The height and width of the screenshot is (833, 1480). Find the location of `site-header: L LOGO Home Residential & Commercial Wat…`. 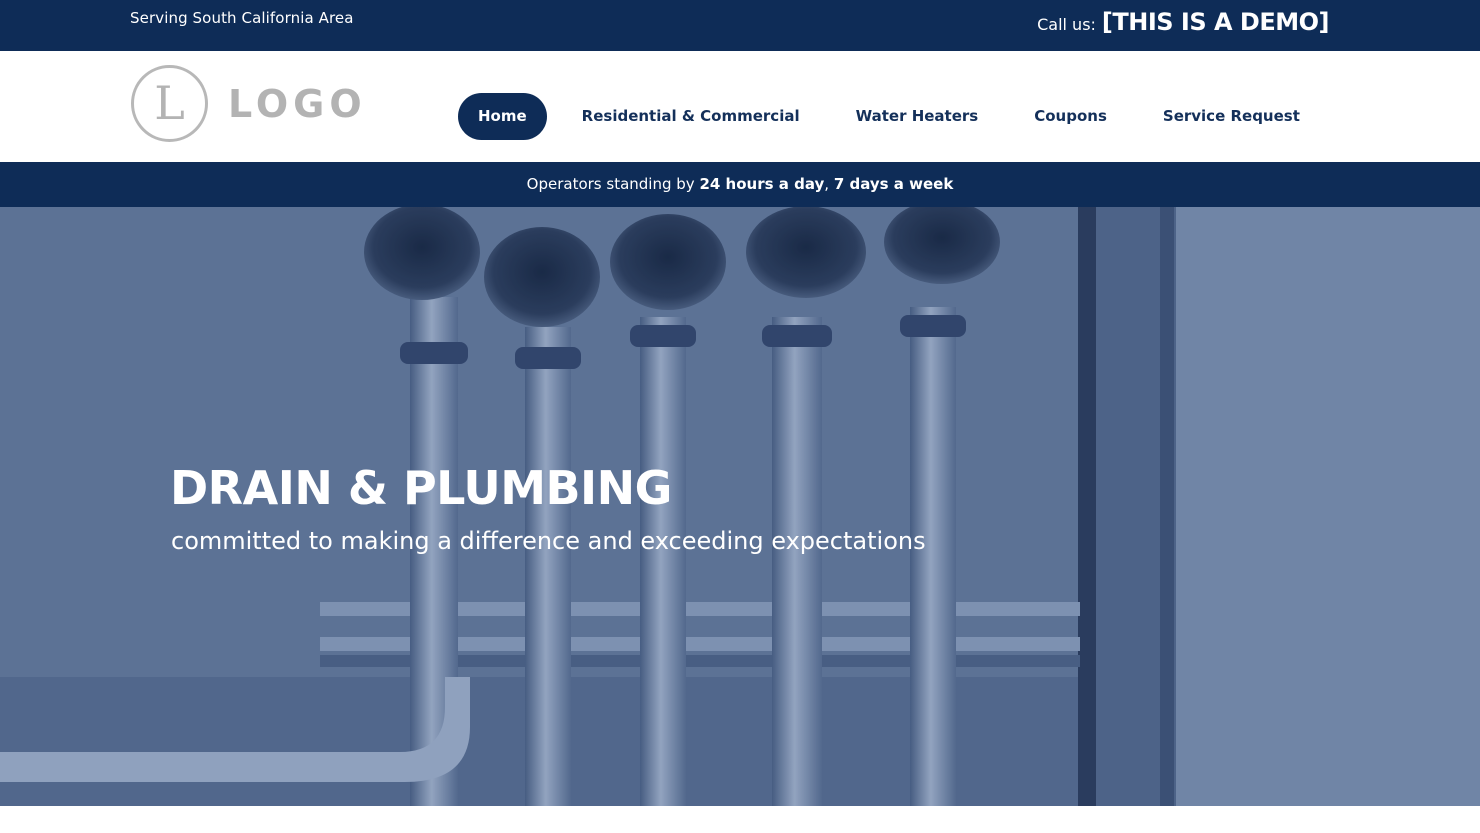

site-header: L LOGO Home Residential & Commercial Wat… is located at coordinates (740, 106).